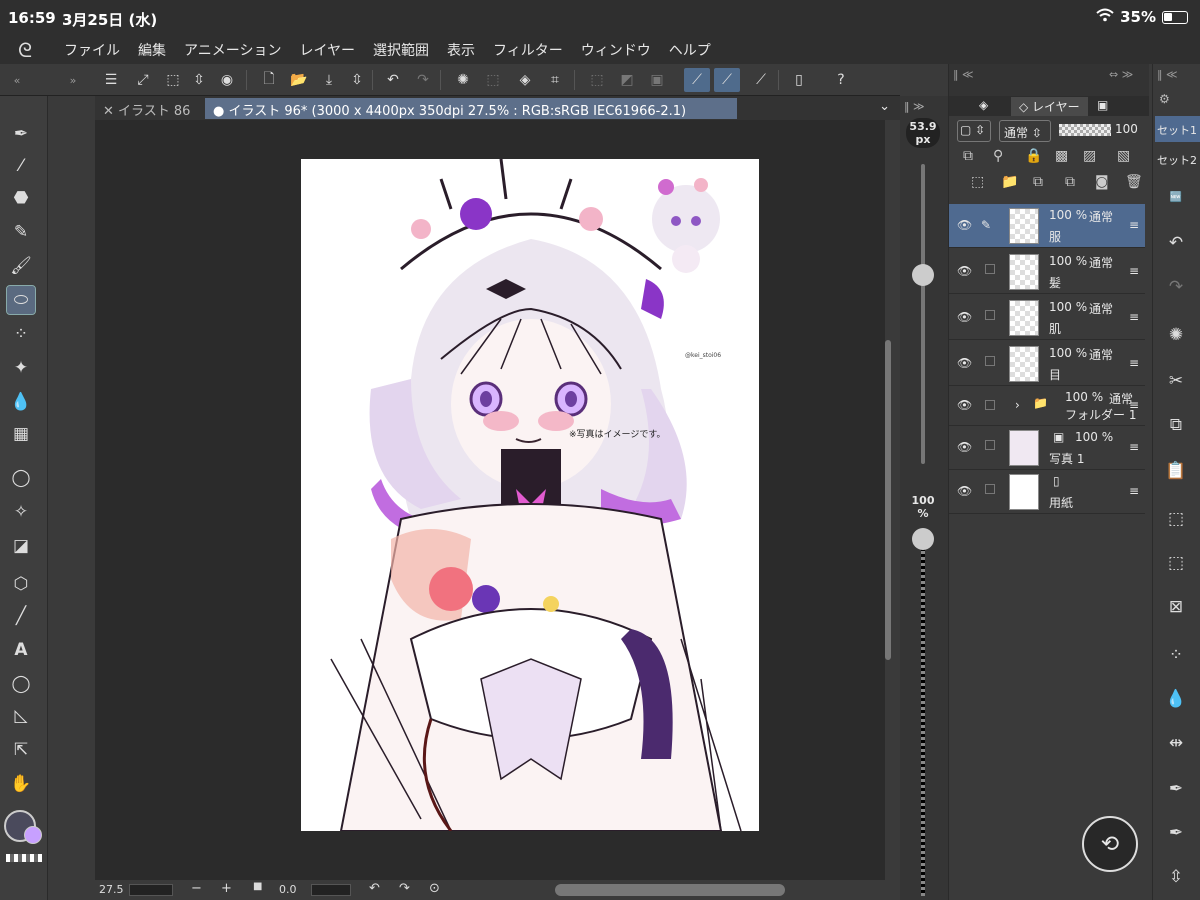 This screenshot has height=900, width=1200. Describe the element at coordinates (21, 546) in the screenshot. I see `gradient-icon: ◪` at that location.